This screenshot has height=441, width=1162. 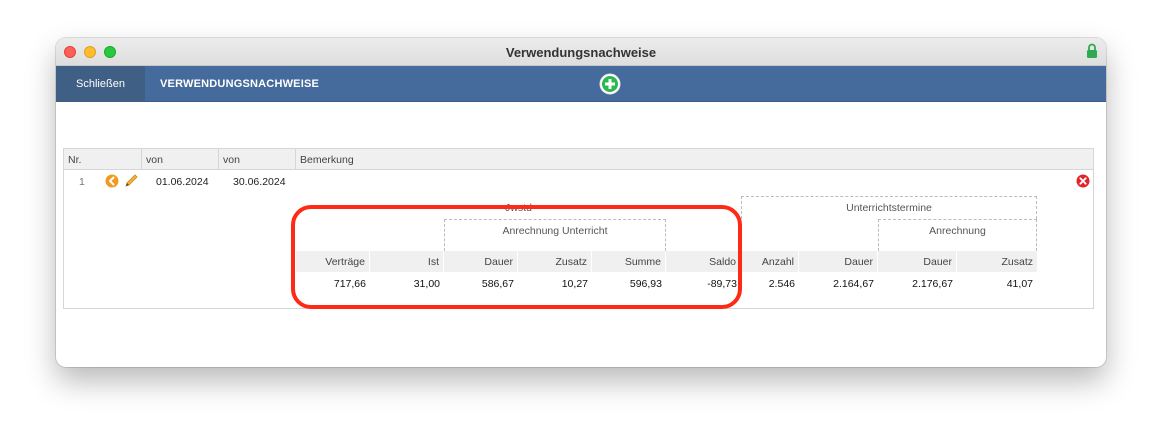 What do you see at coordinates (610, 84) in the screenshot?
I see `add-icon` at bounding box center [610, 84].